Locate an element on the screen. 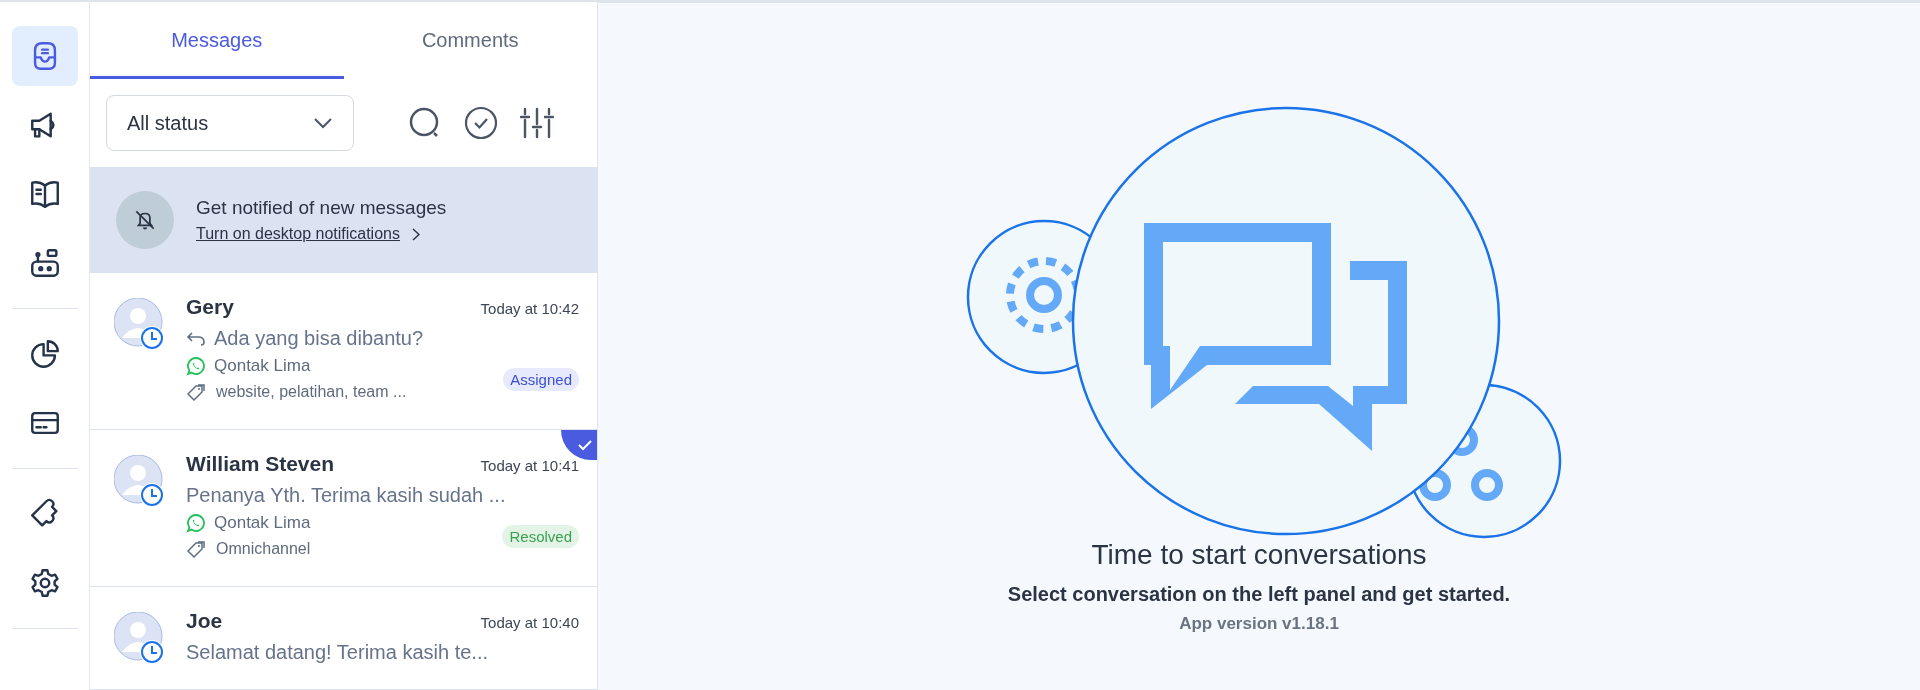 This screenshot has height=690, width=1920. conversation-item: William Steven Today at 10:41 Penanya Yth. Terima kasih sudah ... Qontak Lima Omnichannel Resolved is located at coordinates (343, 508).